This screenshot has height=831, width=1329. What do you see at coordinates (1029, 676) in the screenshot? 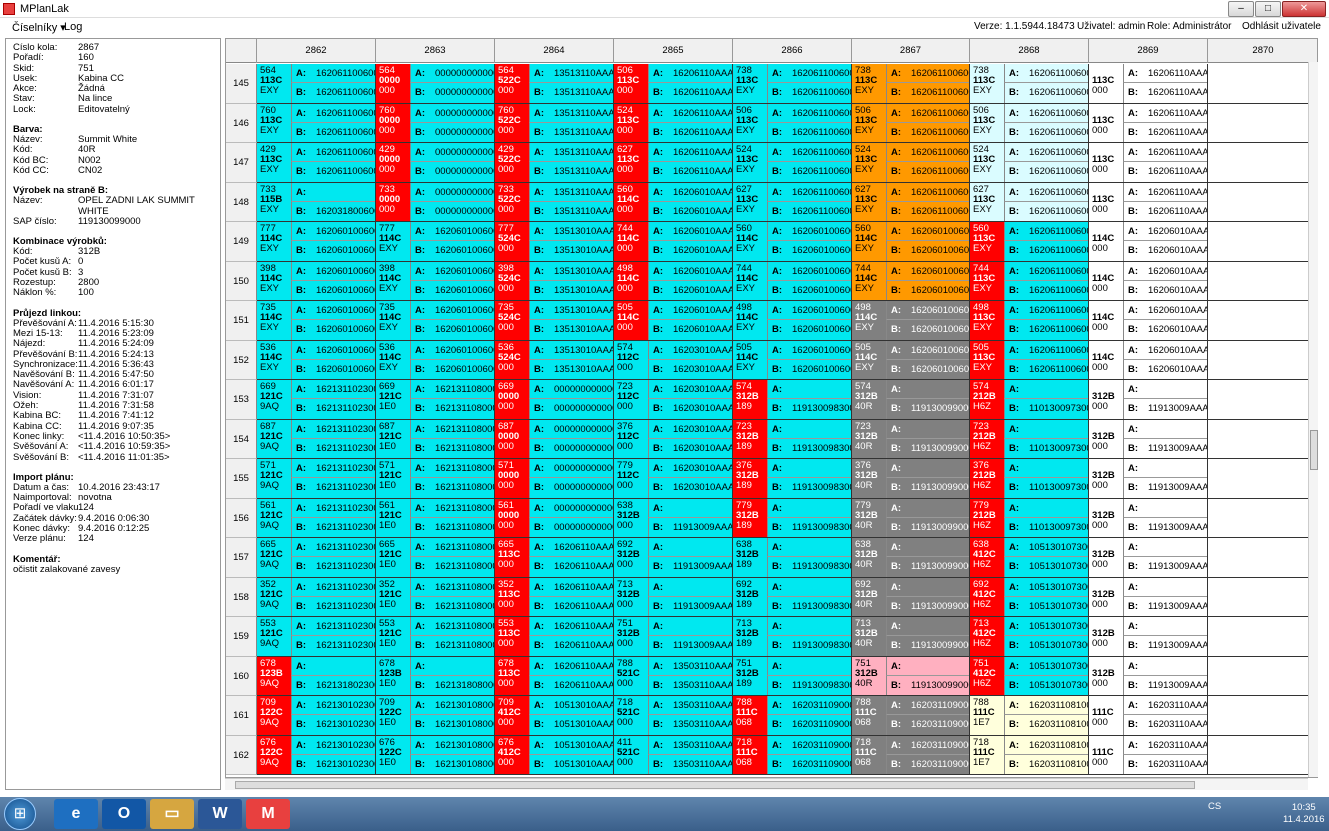
I see `grid-cell: 751 412C H6Z A: 105130107300 B: 105130107300` at bounding box center [1029, 676].